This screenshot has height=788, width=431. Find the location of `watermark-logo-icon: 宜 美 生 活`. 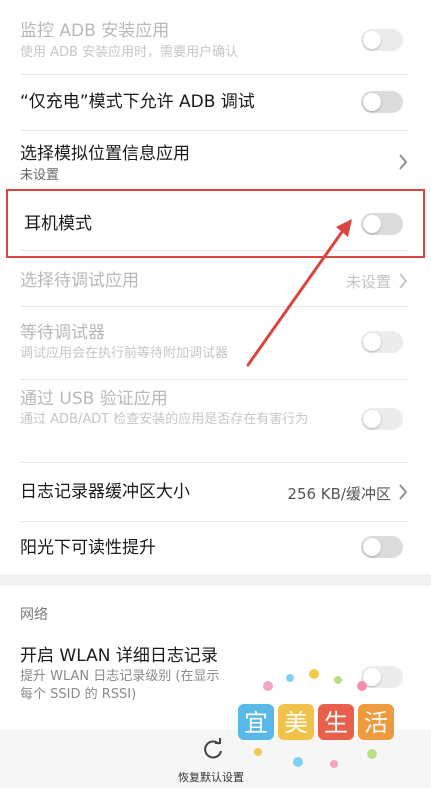

watermark-logo-icon: 宜 美 生 活 is located at coordinates (316, 718).